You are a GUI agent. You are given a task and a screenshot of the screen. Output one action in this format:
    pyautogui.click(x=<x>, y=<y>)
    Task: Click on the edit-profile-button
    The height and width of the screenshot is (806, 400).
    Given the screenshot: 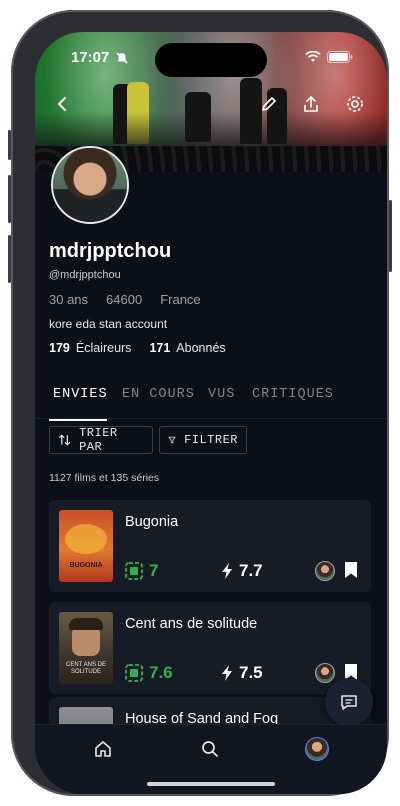 What is the action you would take?
    pyautogui.click(x=269, y=104)
    